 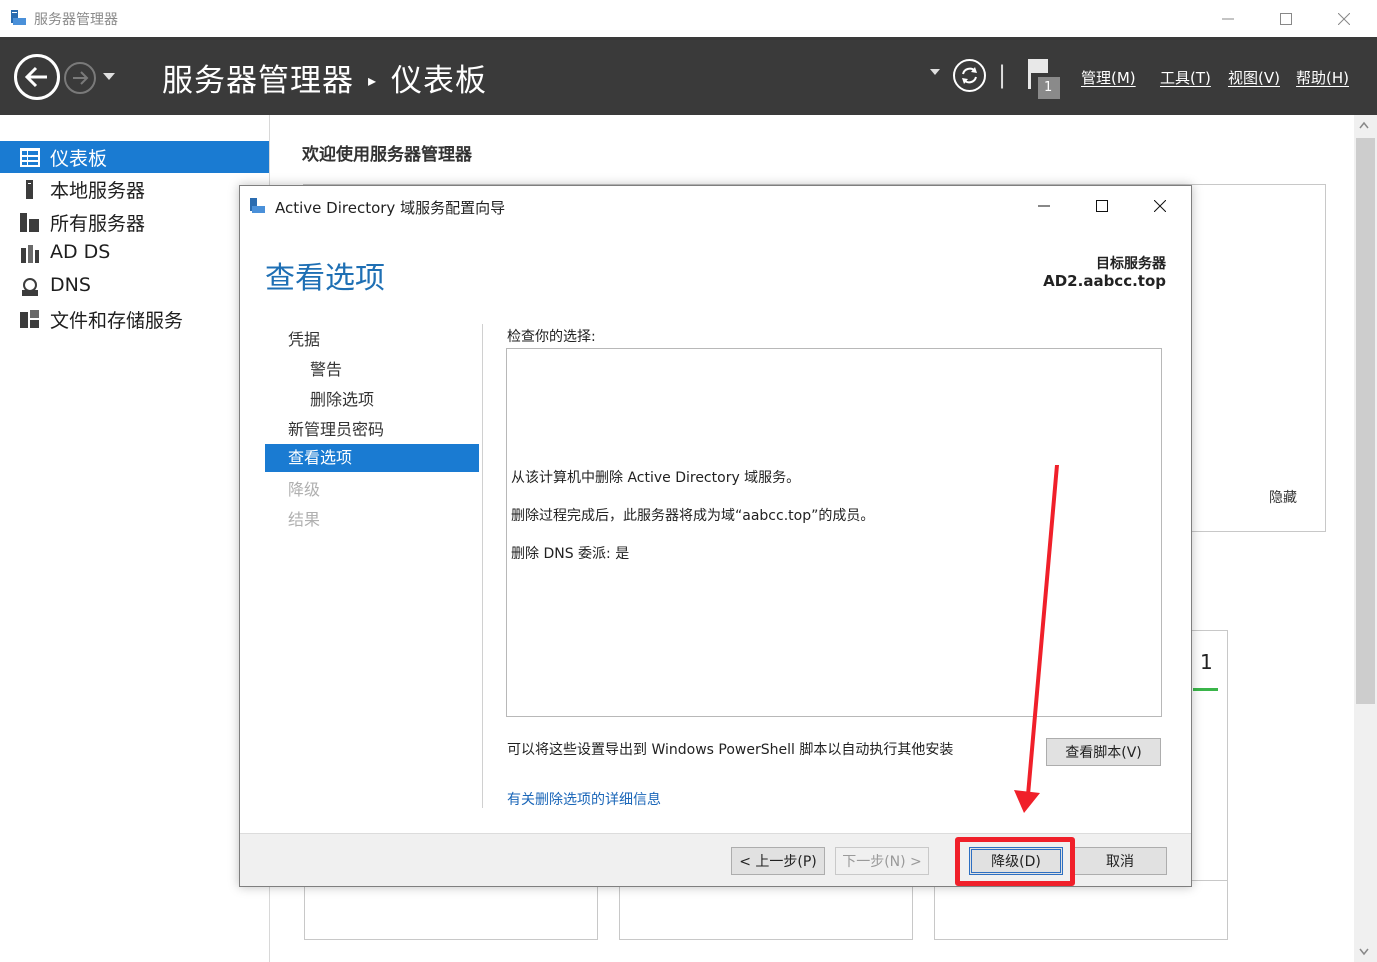 I want to click on review-line: 从该计算机中删除 Active Directory 域服务。, so click(x=656, y=478).